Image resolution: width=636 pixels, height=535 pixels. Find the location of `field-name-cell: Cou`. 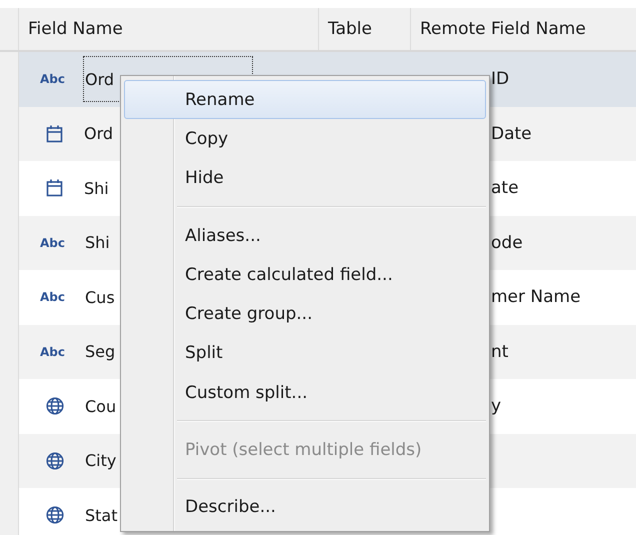

field-name-cell: Cou is located at coordinates (100, 406).